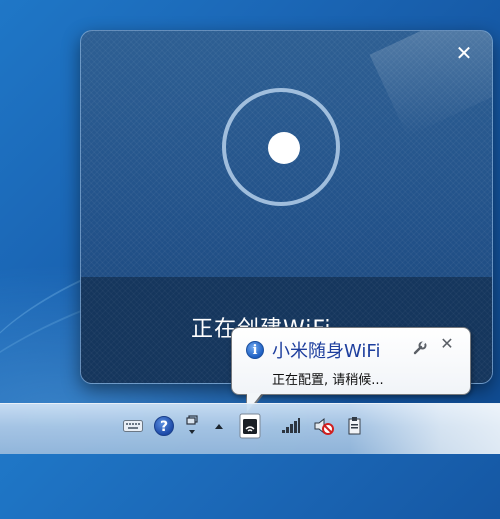 The image size is (500, 519). What do you see at coordinates (284, 148) in the screenshot?
I see `progress-dot` at bounding box center [284, 148].